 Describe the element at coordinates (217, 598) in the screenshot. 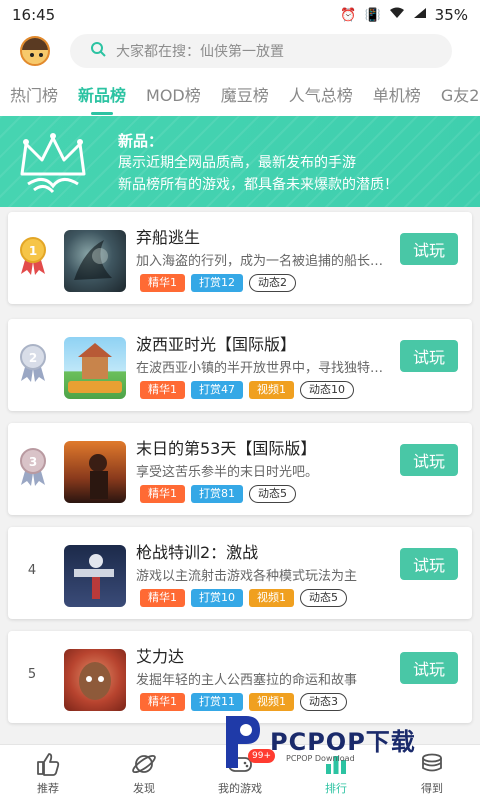

I see `tag-dashang: 打赏10` at that location.